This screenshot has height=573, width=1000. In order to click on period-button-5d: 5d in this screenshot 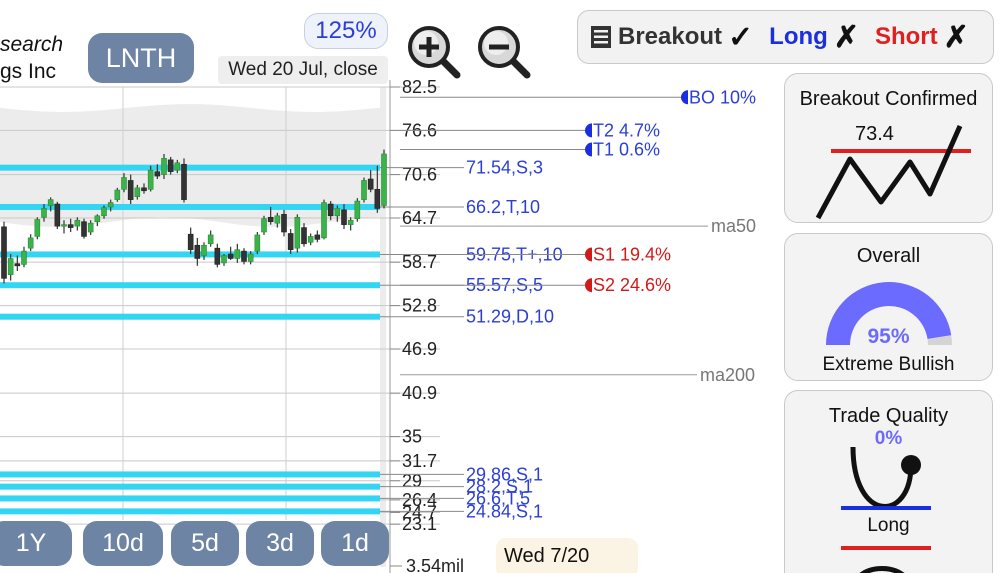, I will do `click(205, 543)`.